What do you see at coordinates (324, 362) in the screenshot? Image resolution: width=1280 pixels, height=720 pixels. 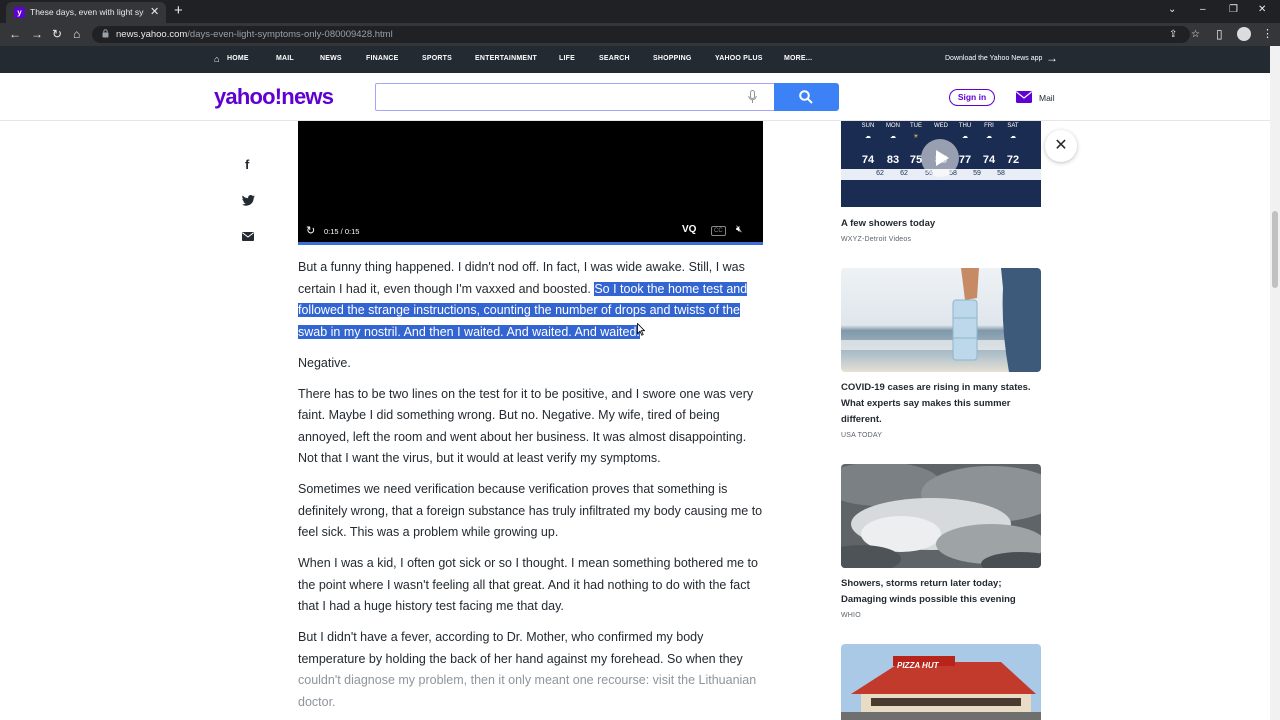 I see `article-paragraph: Negative.` at bounding box center [324, 362].